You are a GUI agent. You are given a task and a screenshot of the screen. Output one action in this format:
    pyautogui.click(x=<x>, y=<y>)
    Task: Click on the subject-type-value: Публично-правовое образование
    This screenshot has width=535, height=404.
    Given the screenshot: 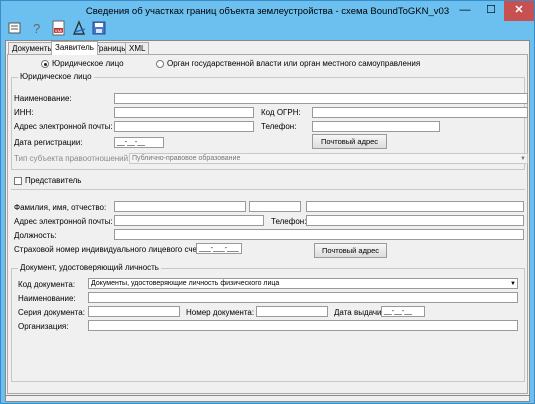 What is the action you would take?
    pyautogui.click(x=186, y=158)
    